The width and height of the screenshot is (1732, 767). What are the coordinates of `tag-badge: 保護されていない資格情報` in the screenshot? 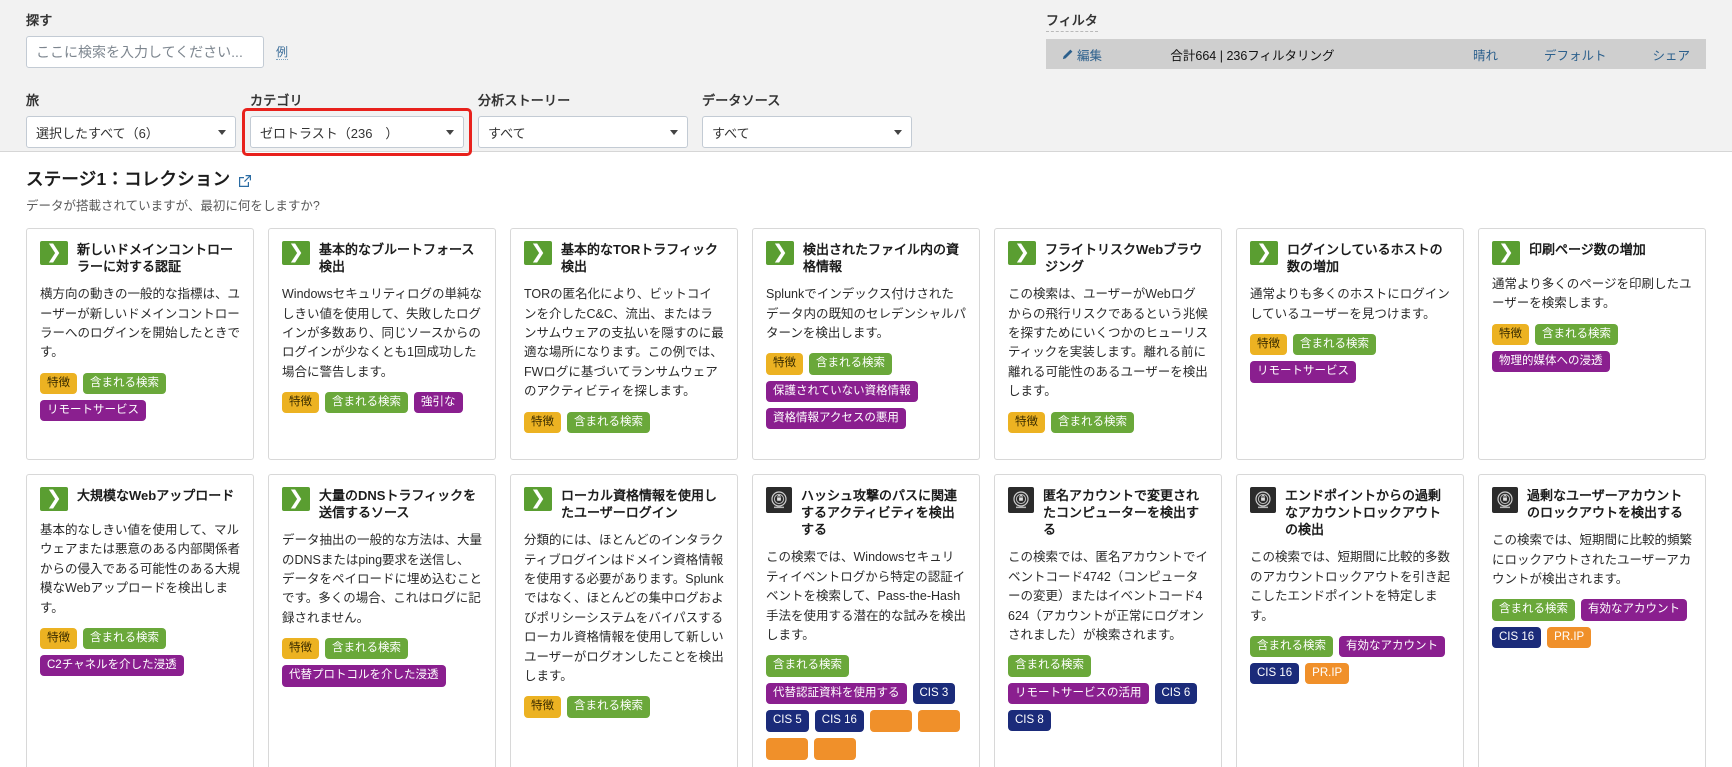 It's located at (842, 391).